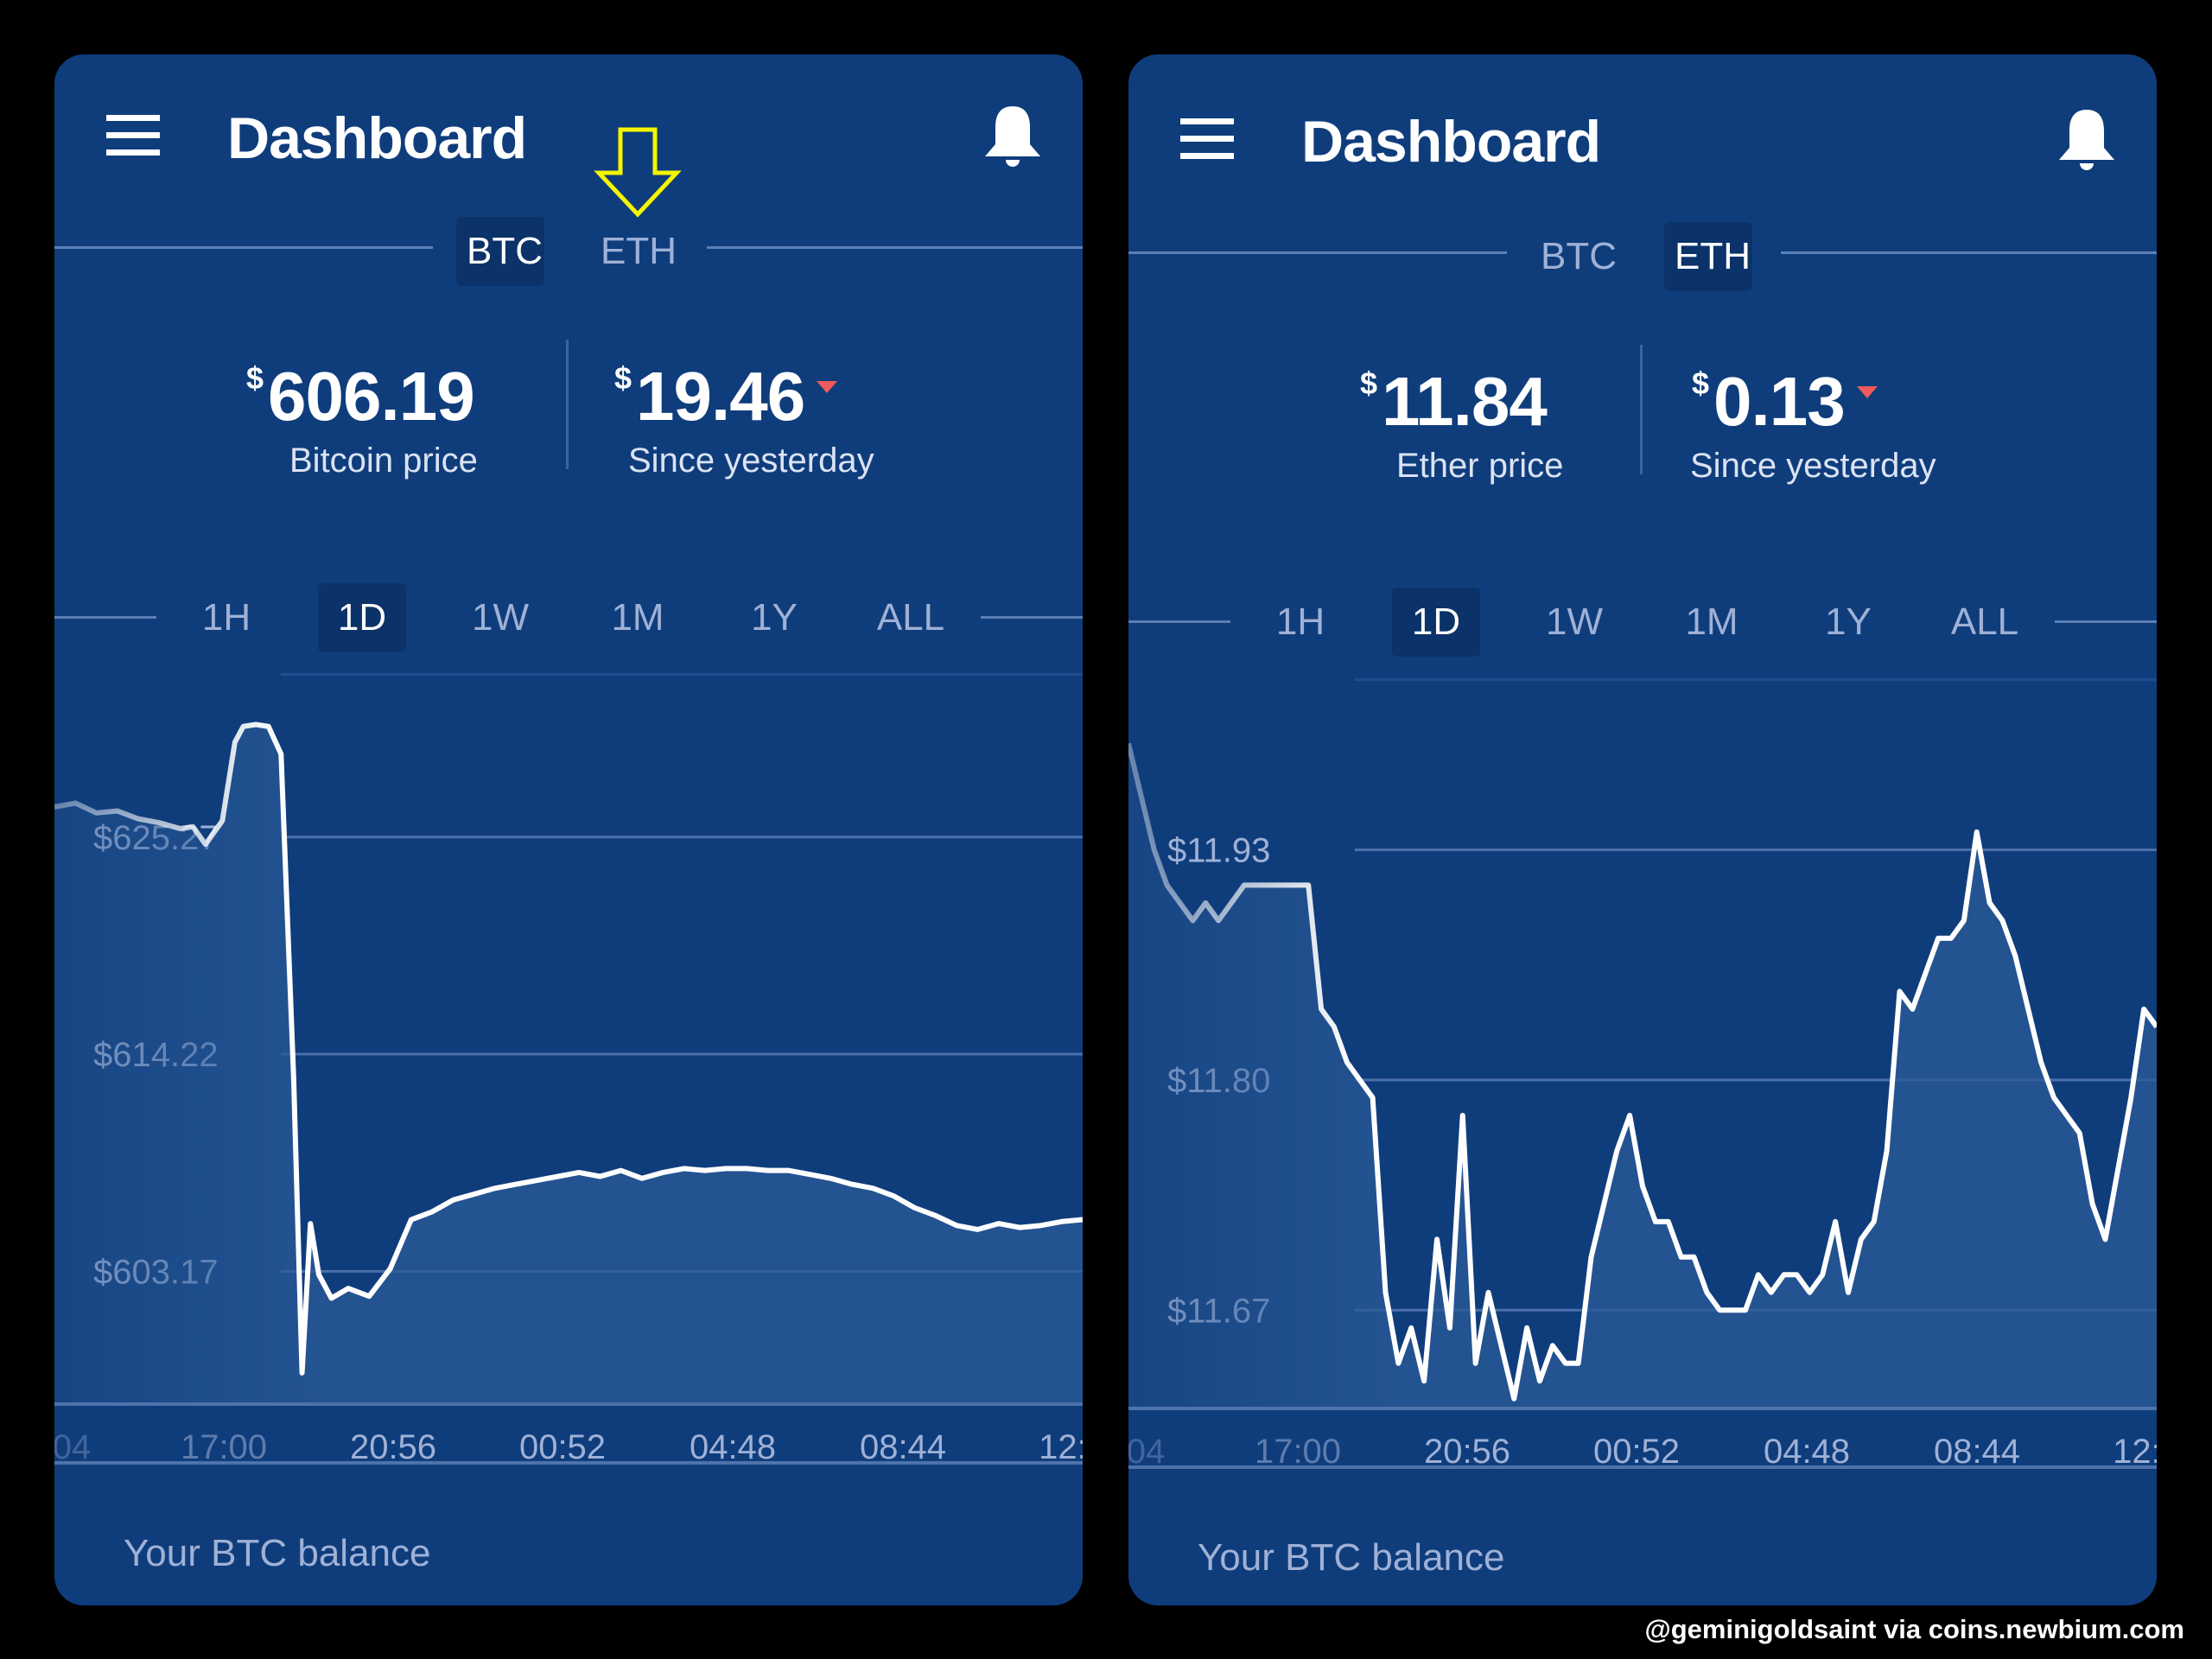  Describe the element at coordinates (1218, 850) in the screenshot. I see `y-tick-label: $11.93` at that location.